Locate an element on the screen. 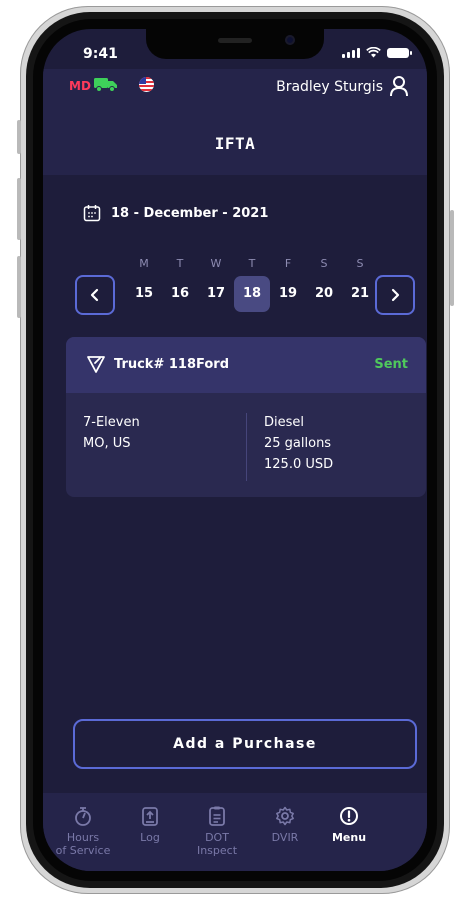 The image size is (461, 901). day-cell: 17 is located at coordinates (216, 294).